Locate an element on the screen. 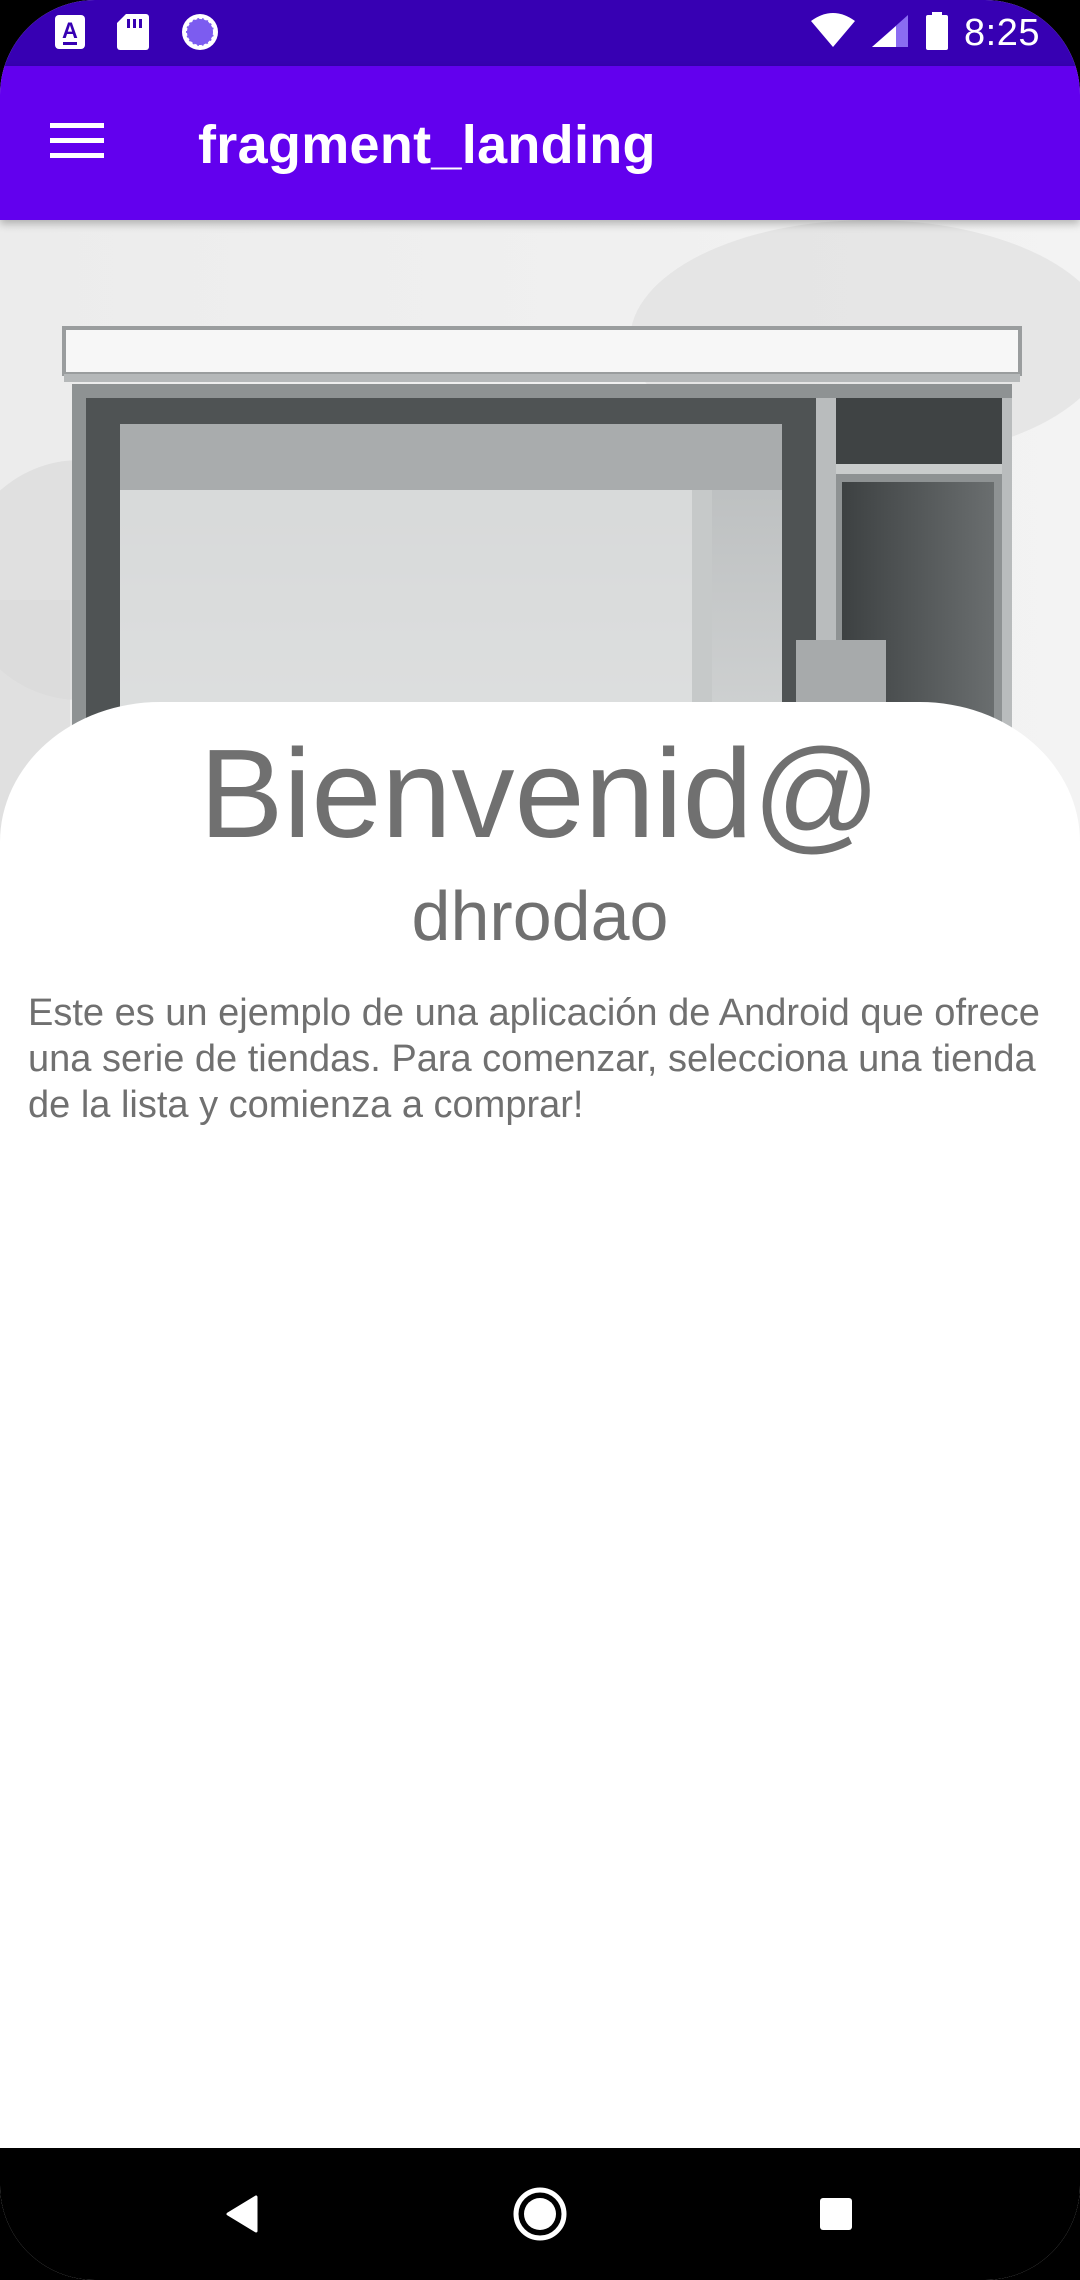 The height and width of the screenshot is (2280, 1080). back-icon is located at coordinates (242, 2216).